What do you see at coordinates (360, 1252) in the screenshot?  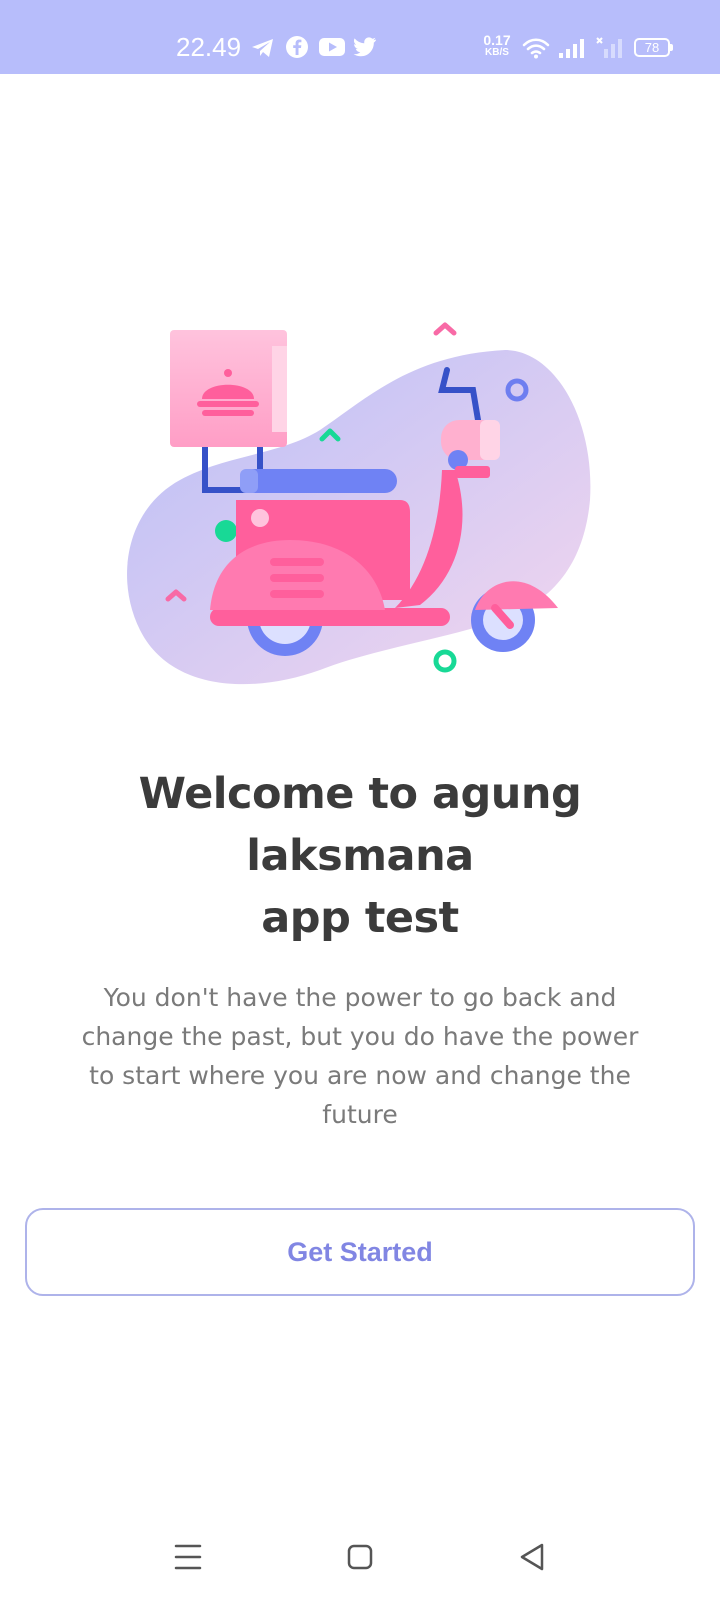 I see `get-started-button: Get Started` at bounding box center [360, 1252].